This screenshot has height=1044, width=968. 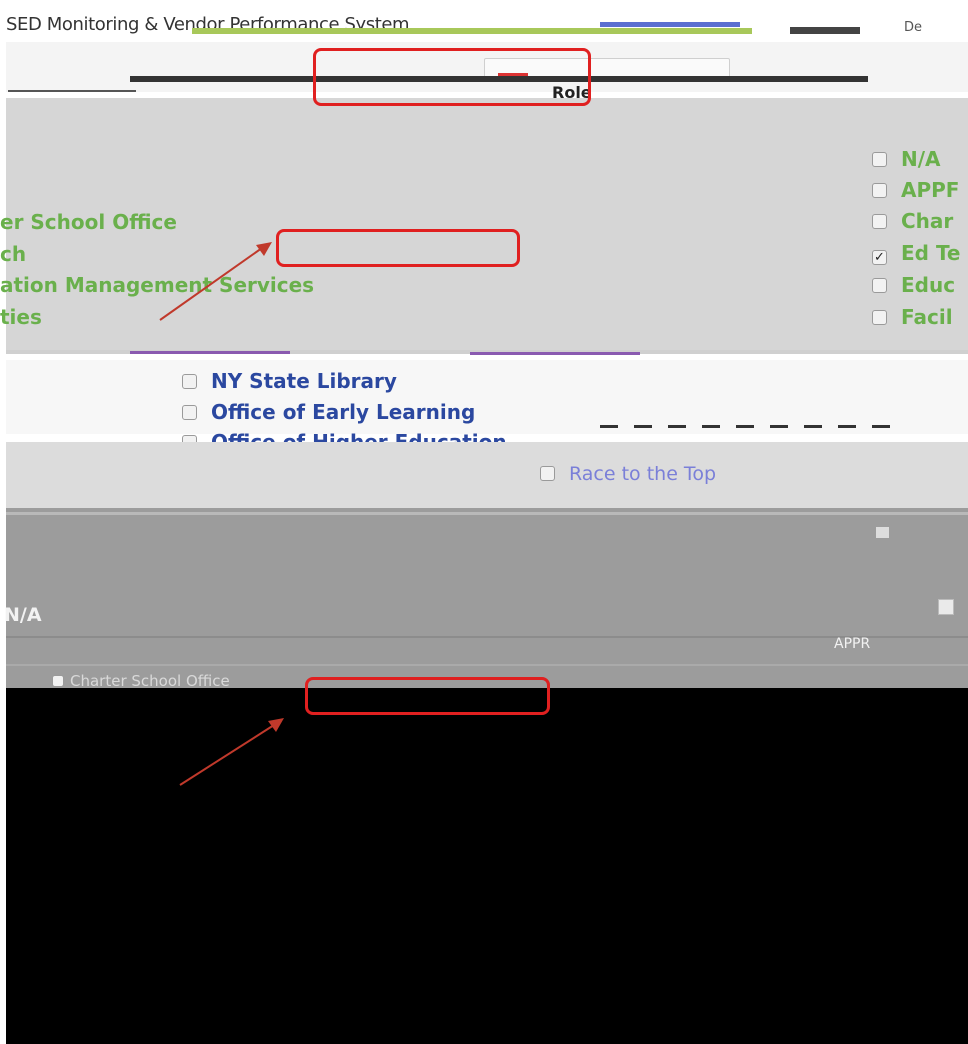 I want to click on annotation-arrows, so click(x=221, y=514).